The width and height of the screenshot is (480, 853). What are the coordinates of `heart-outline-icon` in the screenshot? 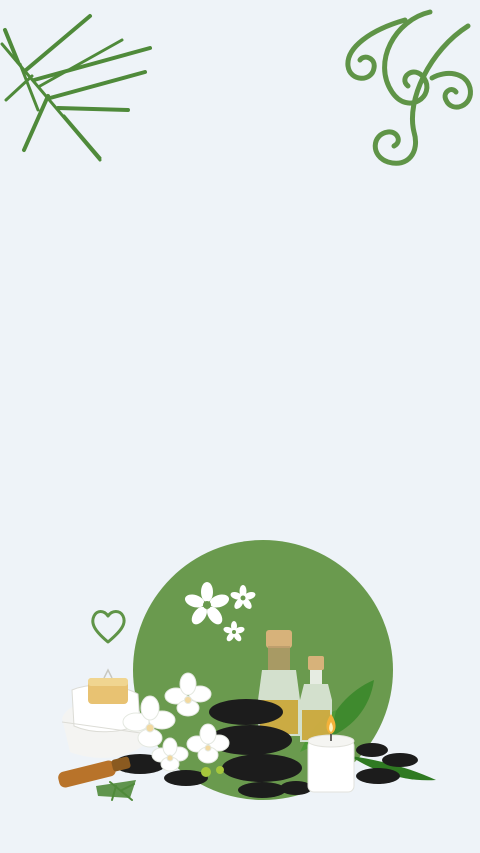 It's located at (108, 627).